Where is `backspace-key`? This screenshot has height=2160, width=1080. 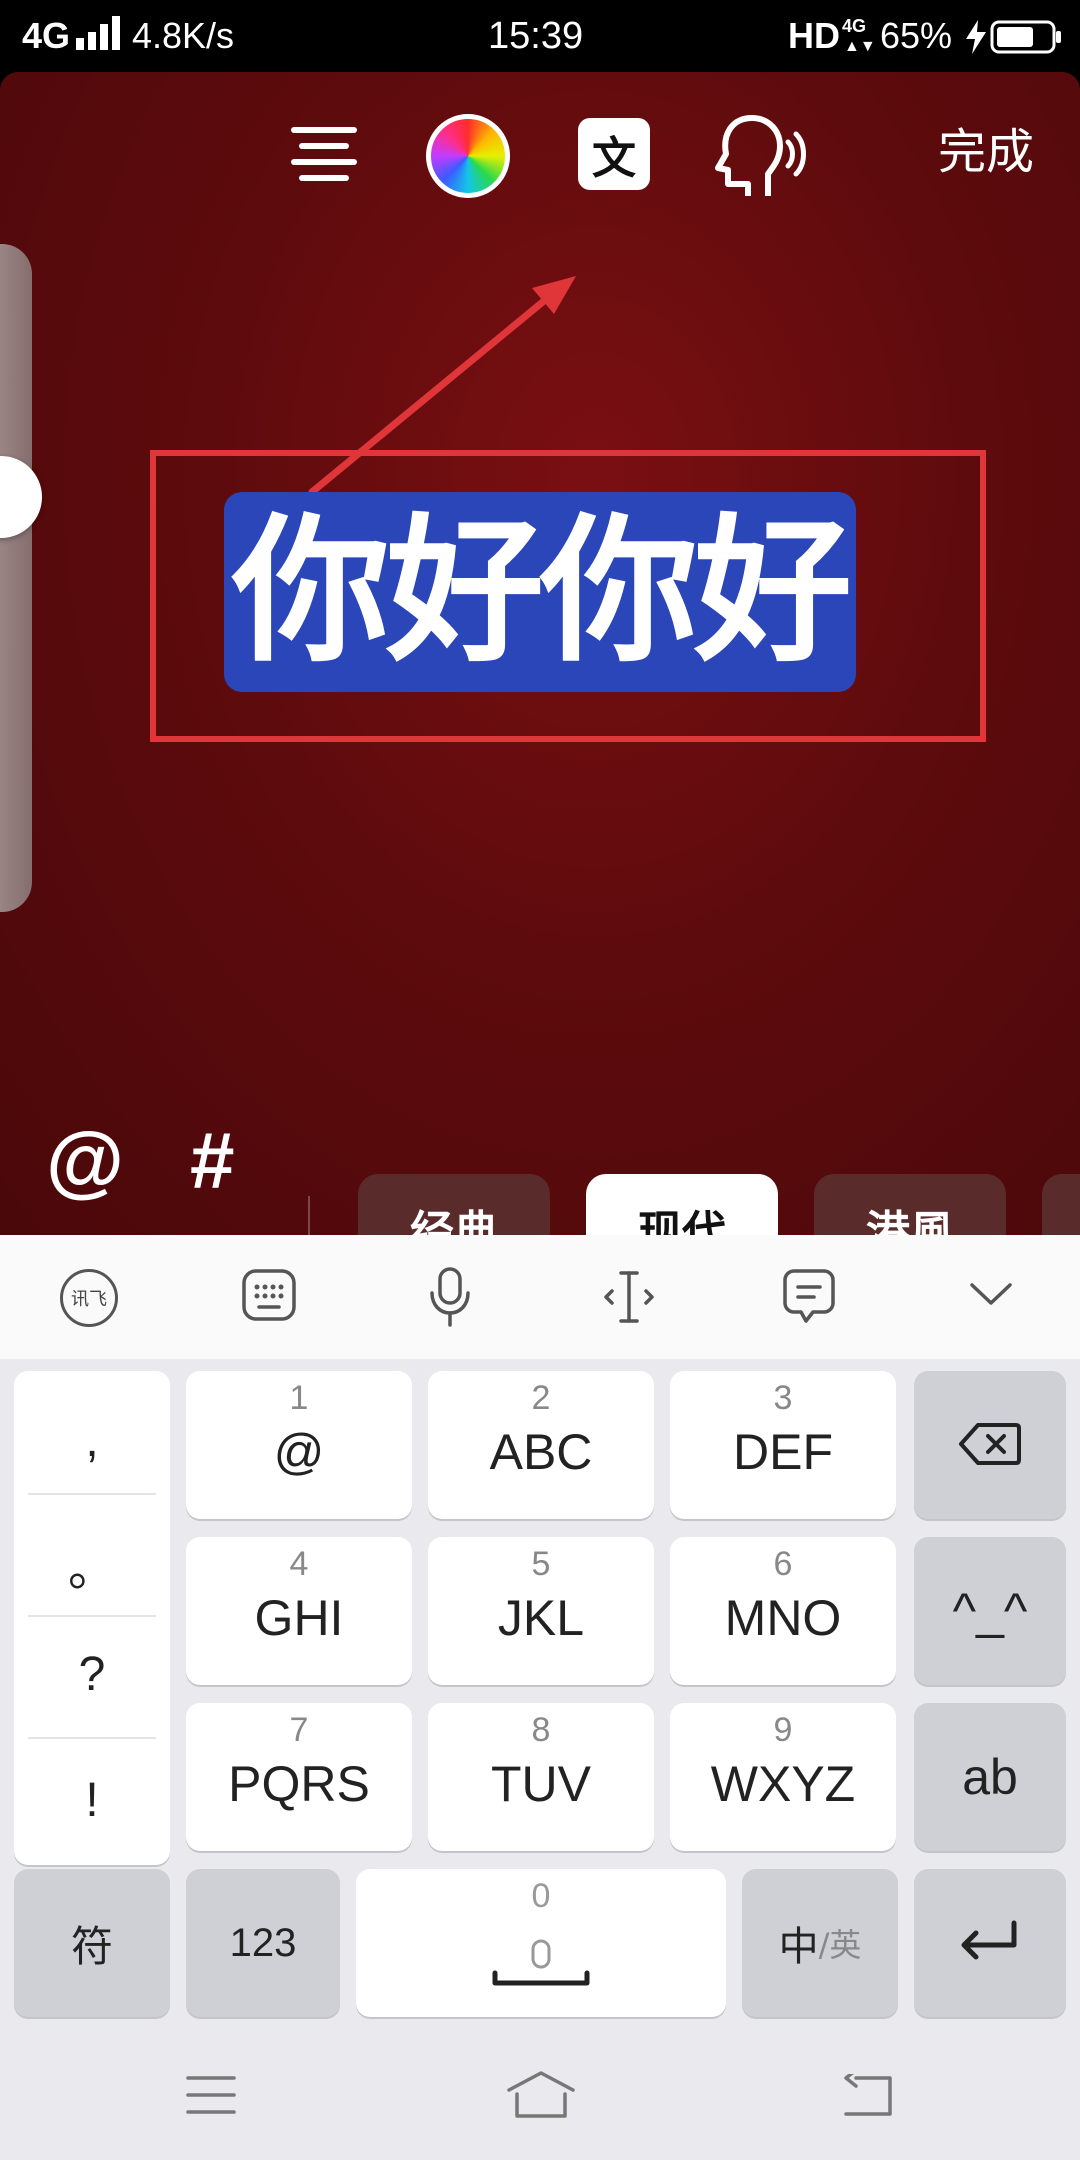 backspace-key is located at coordinates (990, 1445).